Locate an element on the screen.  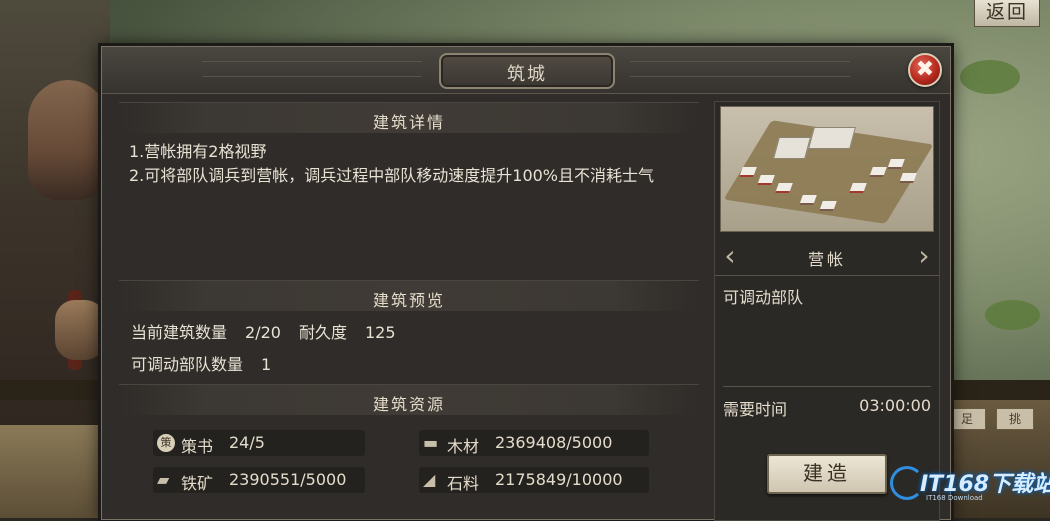
preview-stats-row: 当前建筑数量 2/20 耐久度 125 is located at coordinates (272, 331).